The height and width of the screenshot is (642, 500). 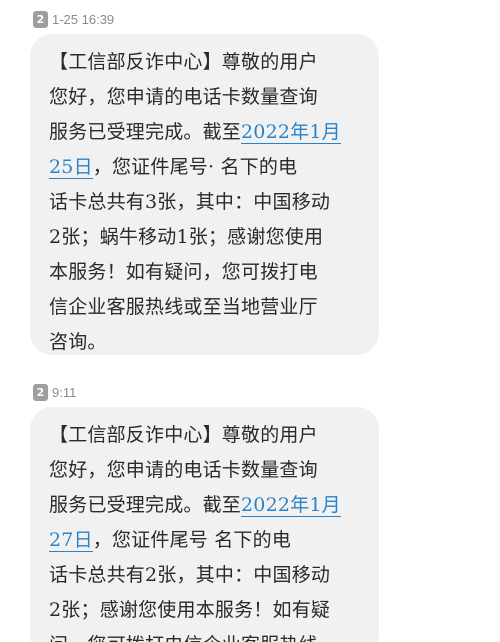 What do you see at coordinates (195, 167) in the screenshot?
I see `message-text: ，您证件尾号· 名下的电` at bounding box center [195, 167].